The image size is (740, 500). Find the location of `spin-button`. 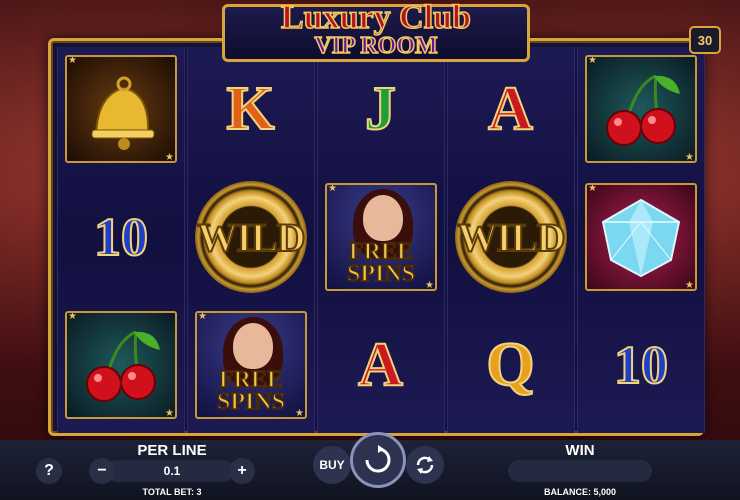

spin-button is located at coordinates (378, 460).